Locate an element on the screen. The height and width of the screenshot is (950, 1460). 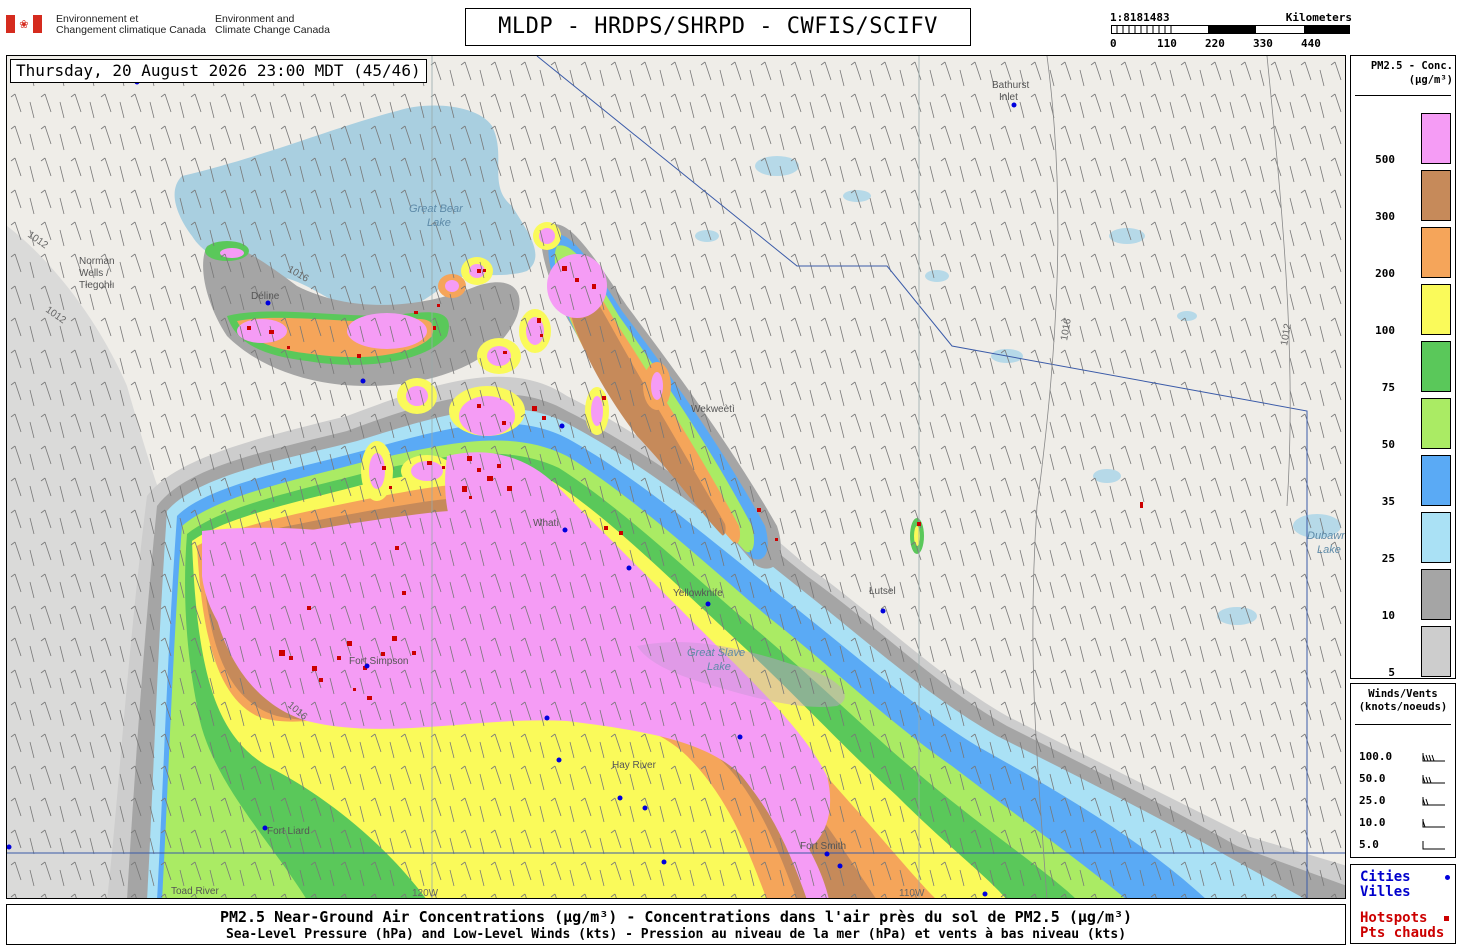
wind-speed-label: 100.0 is located at coordinates (1376, 756).